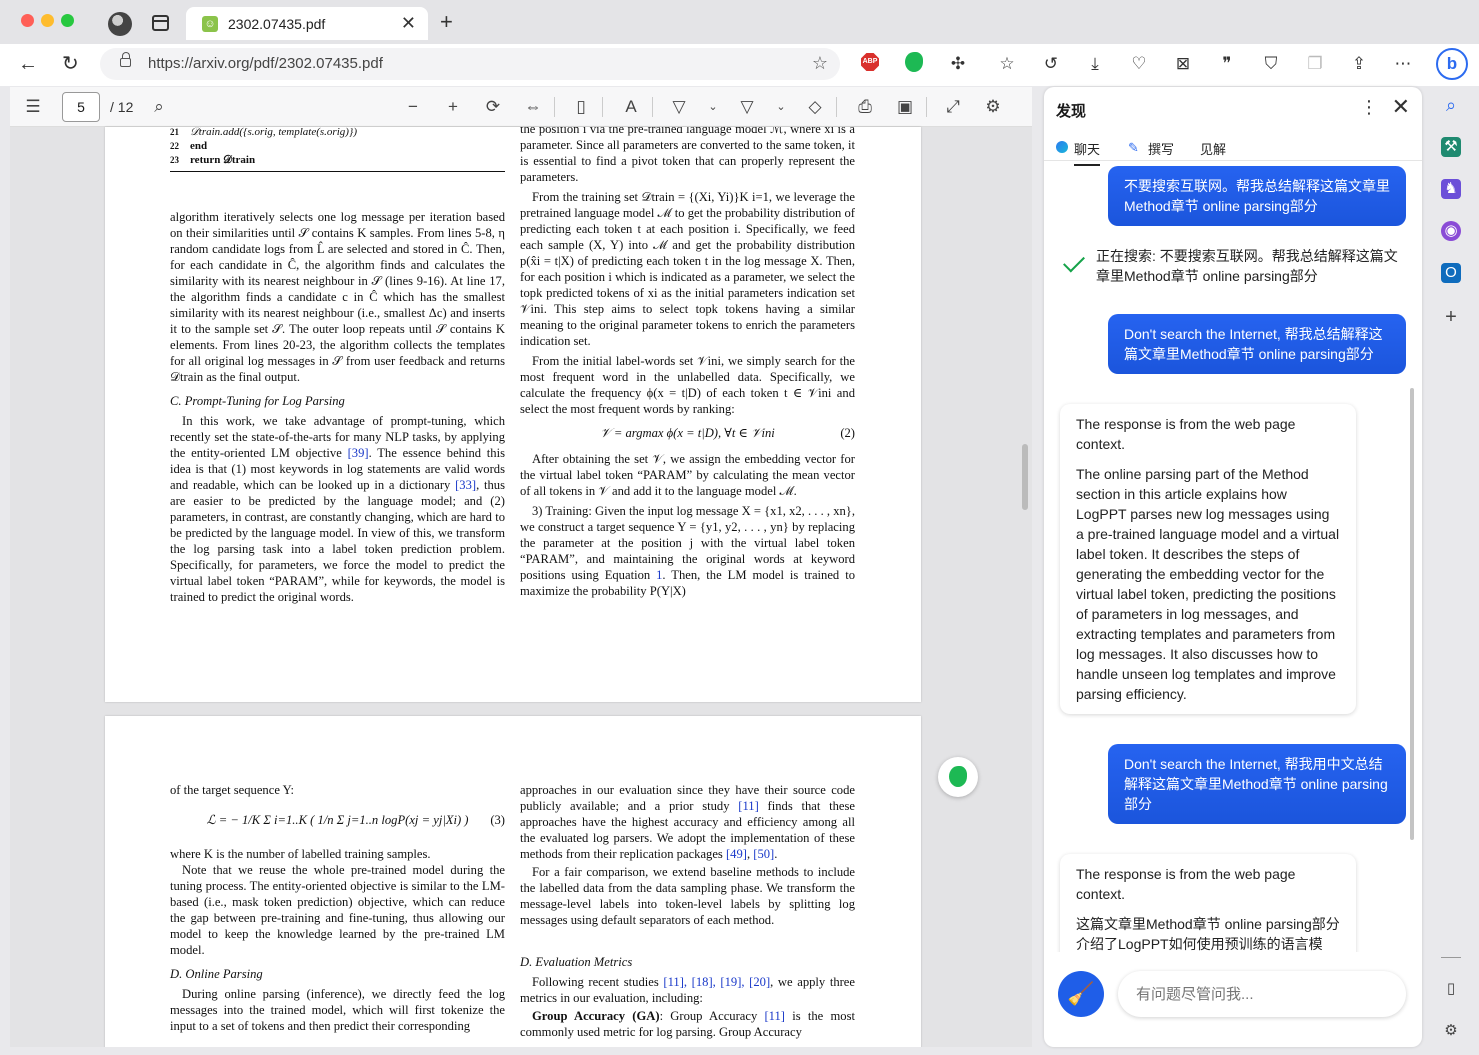 This screenshot has height=1055, width=1479. Describe the element at coordinates (1233, 109) in the screenshot. I see `discover-header: 发现 ⋮ ✕` at that location.